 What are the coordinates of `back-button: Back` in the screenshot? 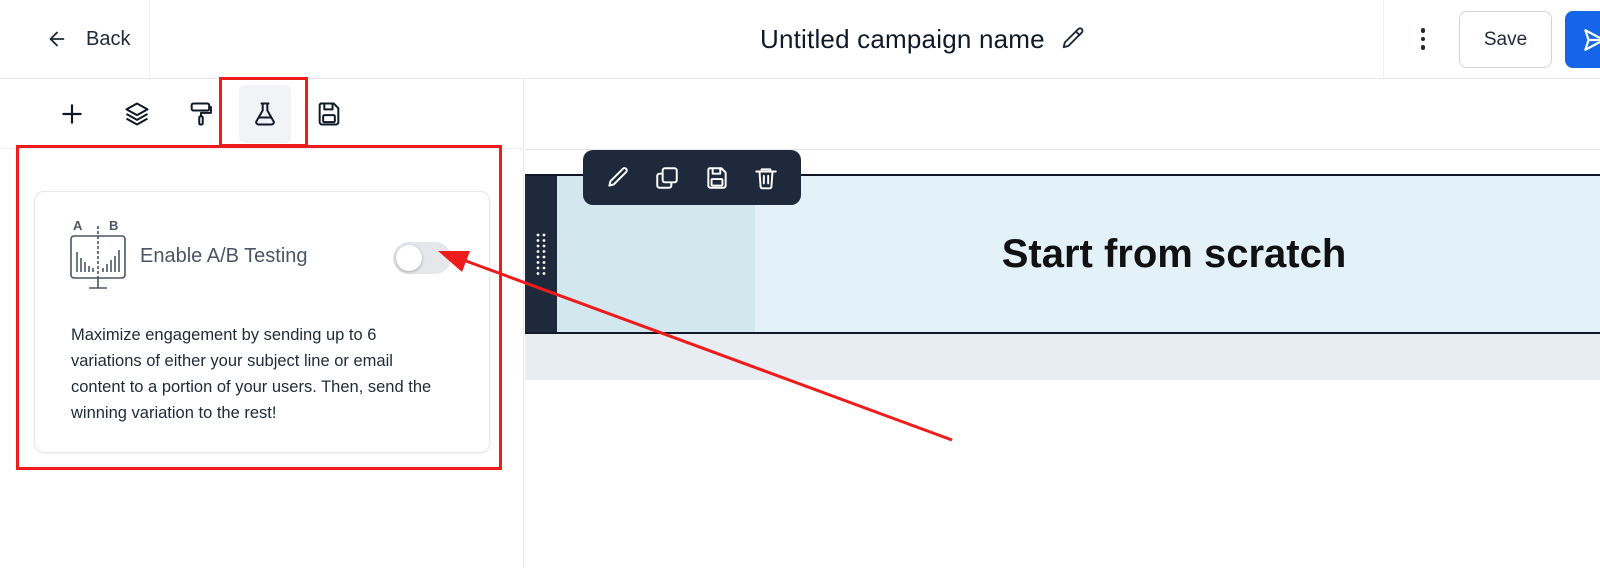 It's located at (75, 39).